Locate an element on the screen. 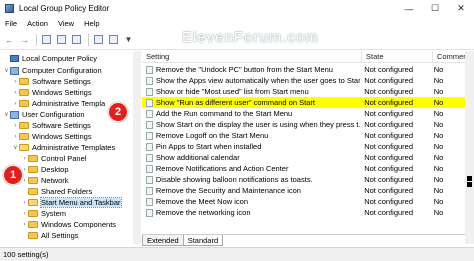  list-scrollbar is located at coordinates (469, 147).